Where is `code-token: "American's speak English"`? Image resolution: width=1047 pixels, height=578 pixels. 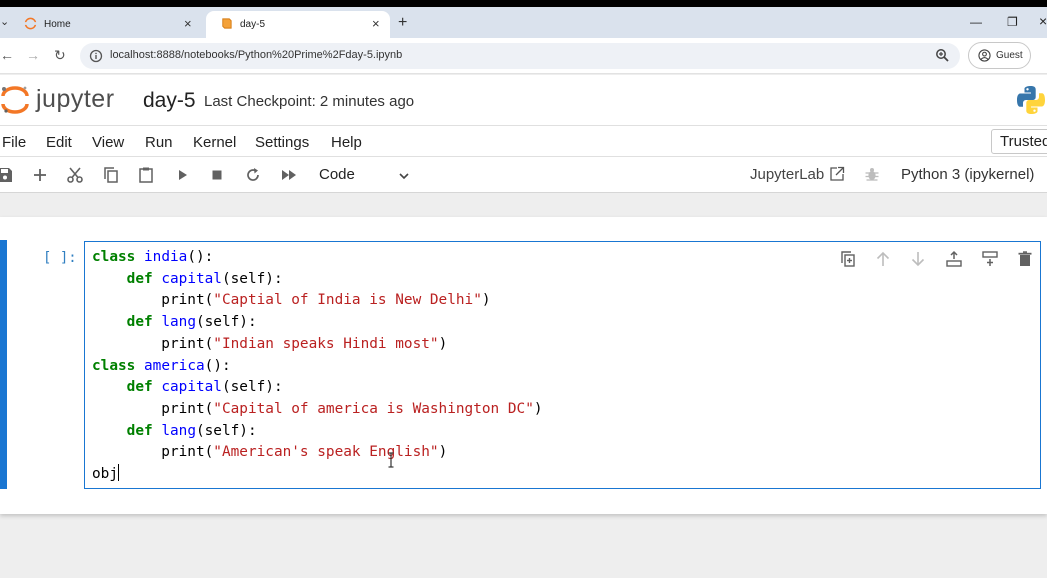 code-token: "American's speak English" is located at coordinates (326, 452).